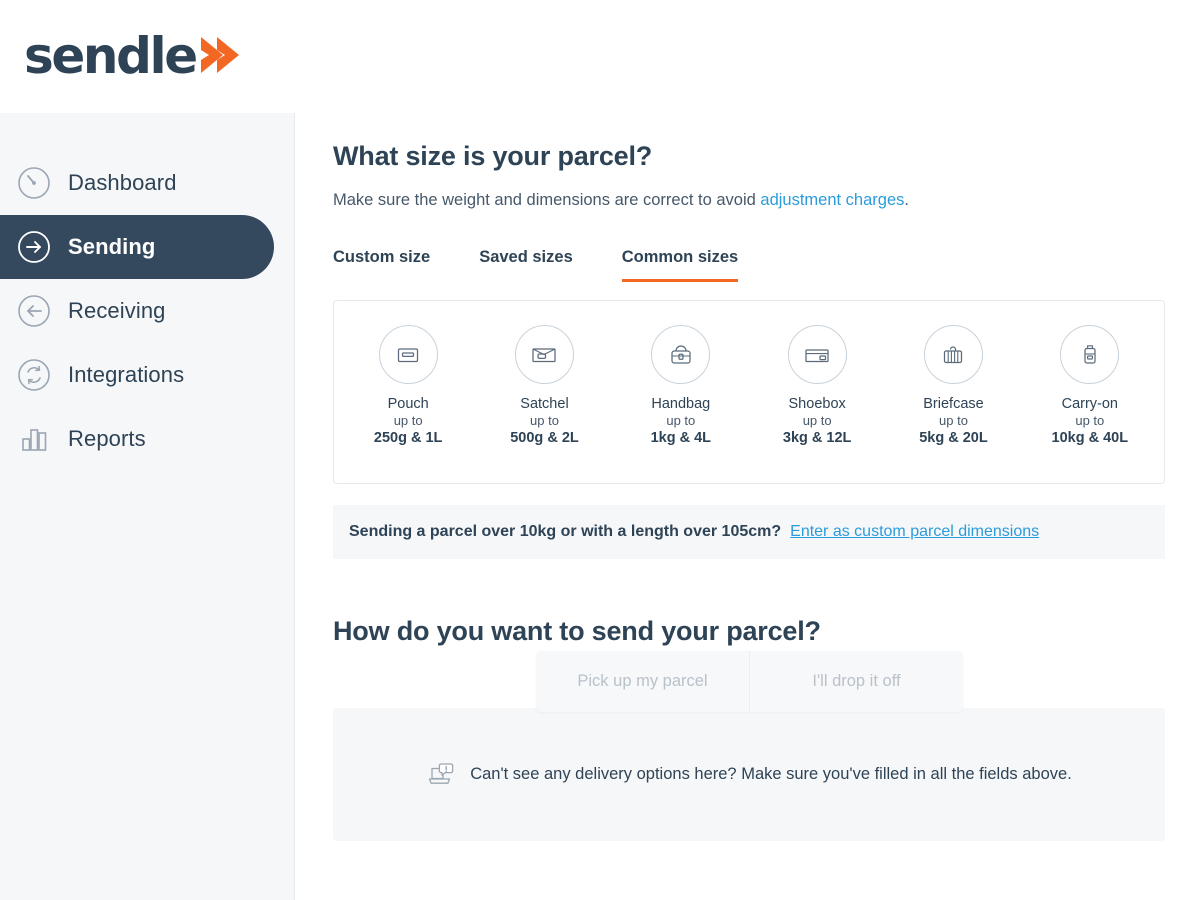  What do you see at coordinates (817, 404) in the screenshot?
I see `size-option-name: Shoebox` at bounding box center [817, 404].